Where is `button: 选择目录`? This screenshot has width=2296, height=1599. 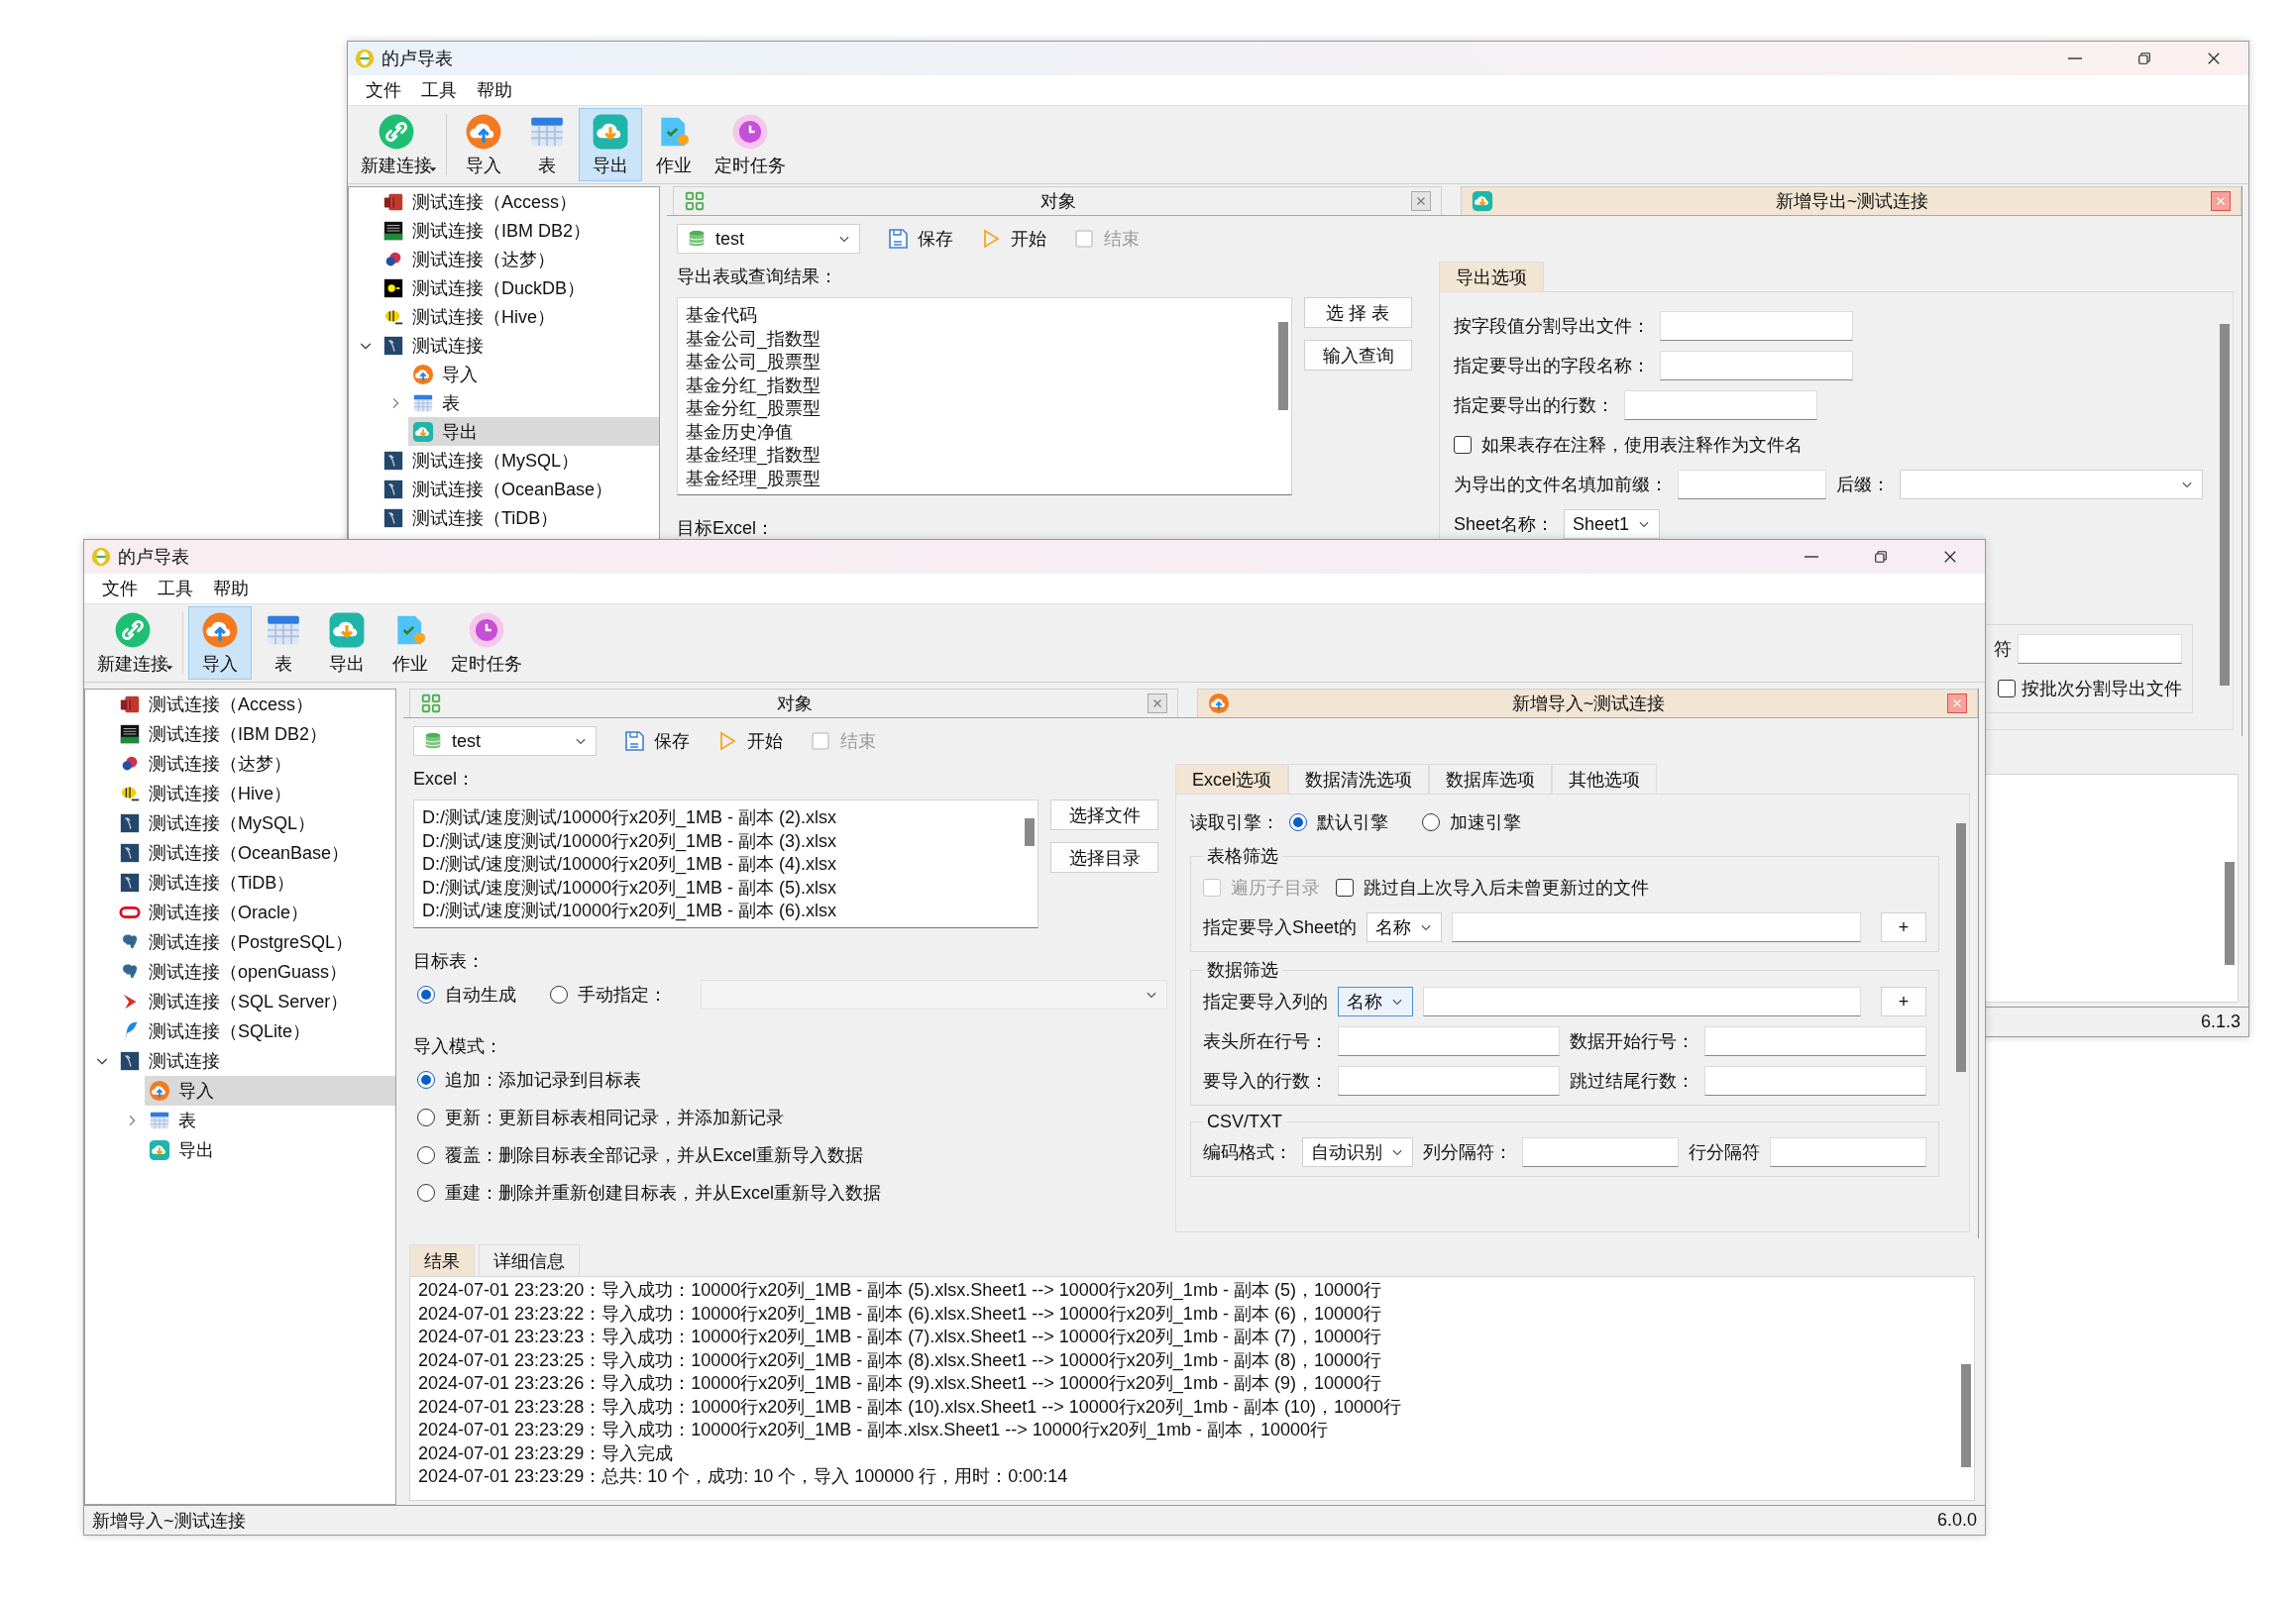
button: 选择目录 is located at coordinates (1104, 857).